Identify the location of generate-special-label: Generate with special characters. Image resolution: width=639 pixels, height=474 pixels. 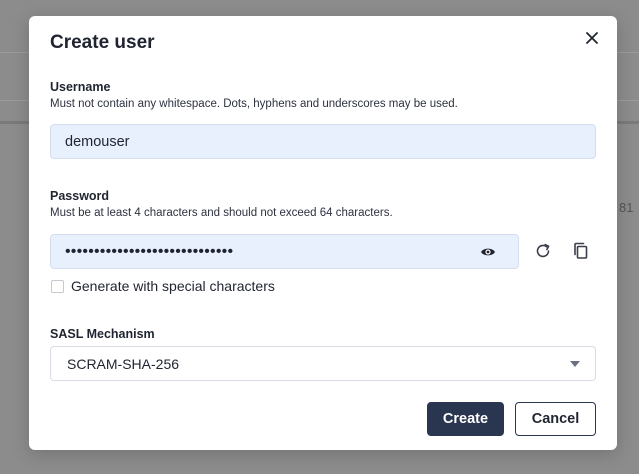
(173, 286).